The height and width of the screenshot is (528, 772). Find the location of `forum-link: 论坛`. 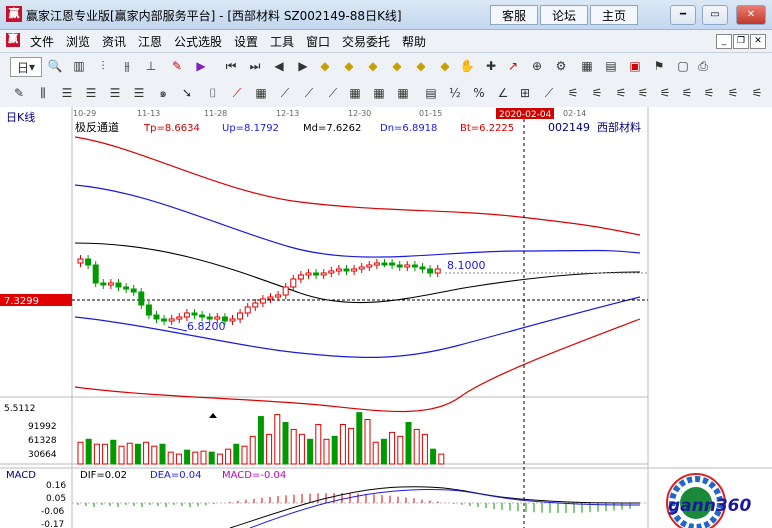

forum-link: 论坛 is located at coordinates (564, 15).